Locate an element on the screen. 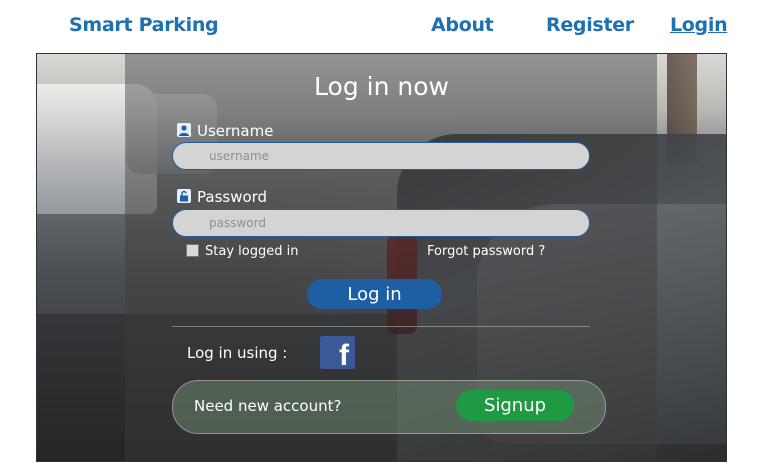 The image size is (774, 469). unlock-icon is located at coordinates (184, 196).